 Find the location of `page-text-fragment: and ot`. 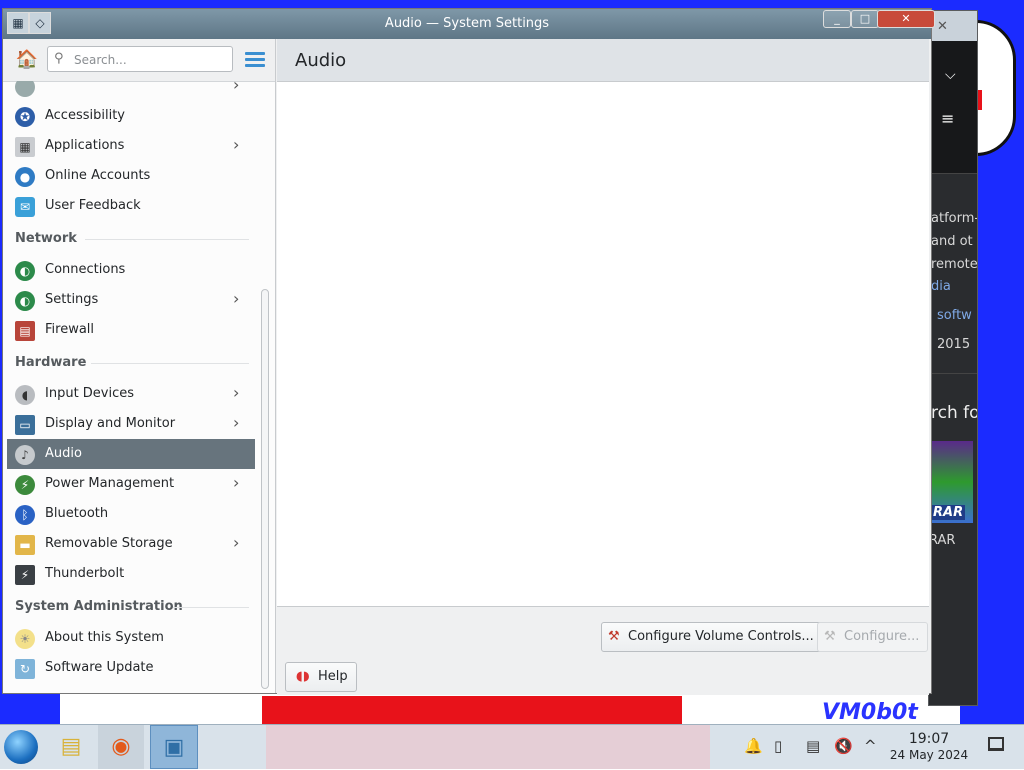

page-text-fragment: and ot is located at coordinates (952, 241).